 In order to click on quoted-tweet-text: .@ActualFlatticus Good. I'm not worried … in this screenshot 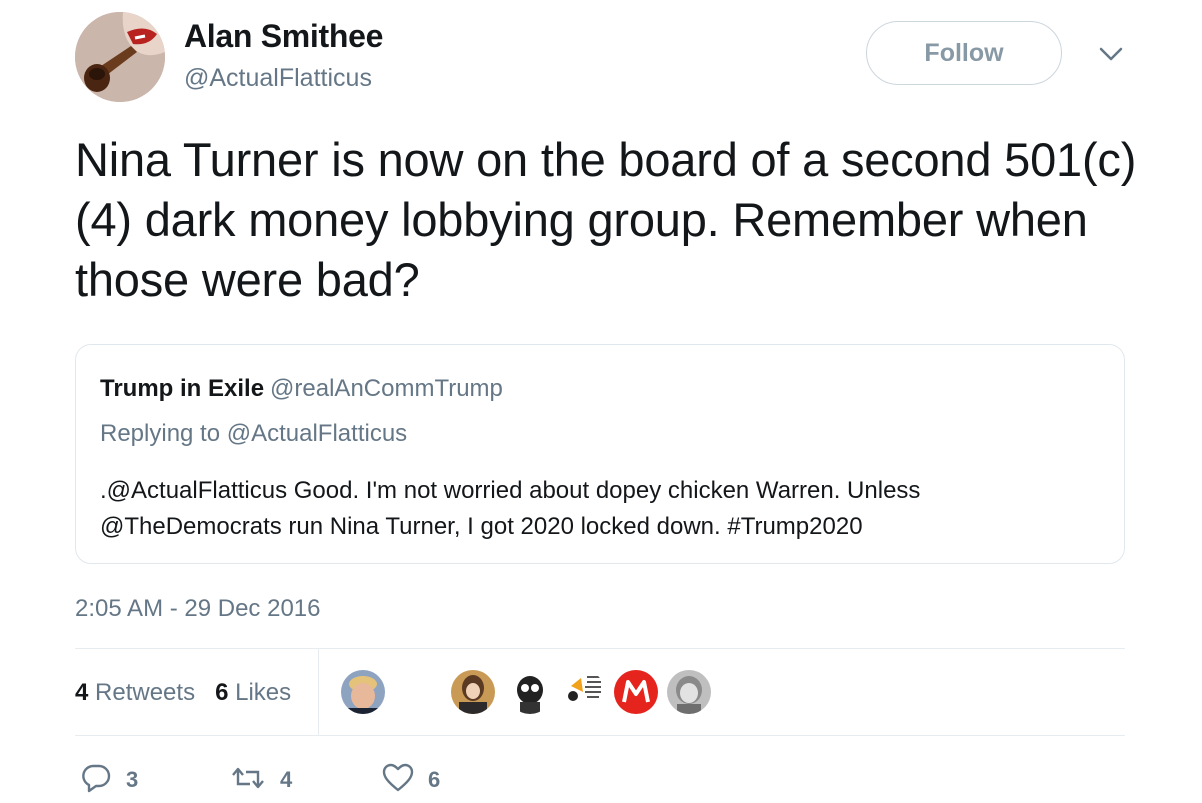, I will do `click(510, 508)`.